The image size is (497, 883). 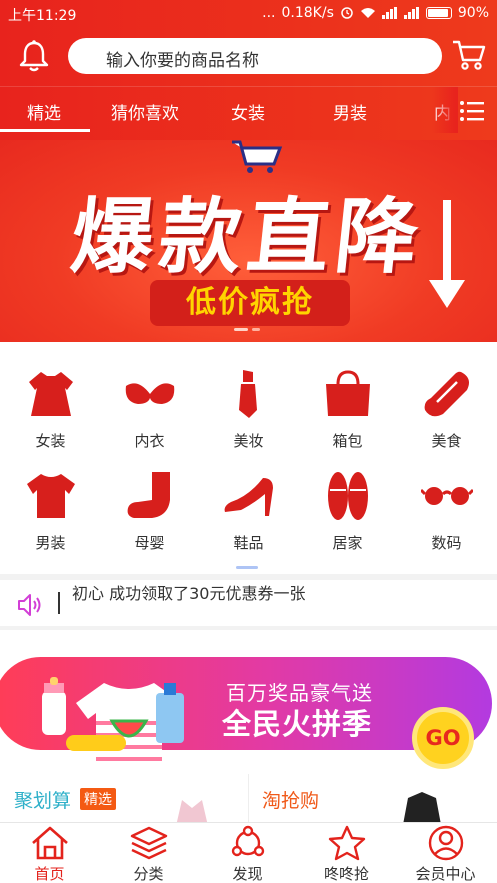 What do you see at coordinates (34, 56) in the screenshot?
I see `bell-icon` at bounding box center [34, 56].